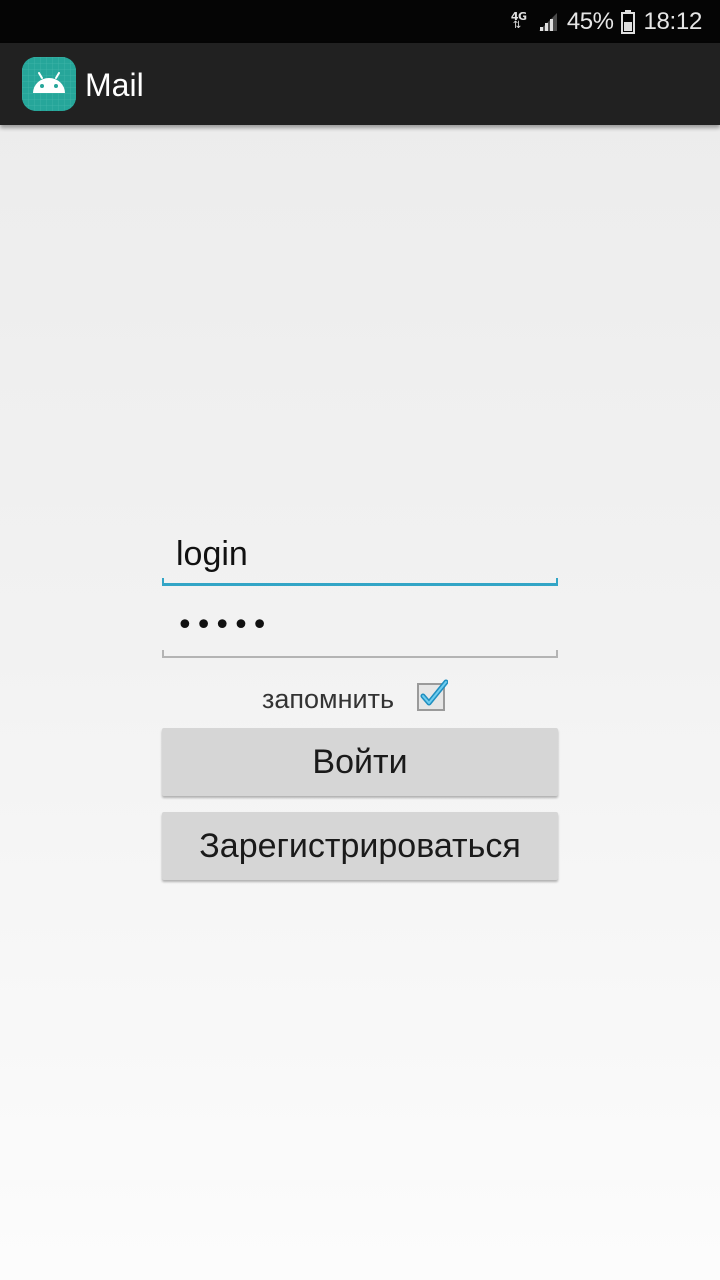 The width and height of the screenshot is (720, 1280). I want to click on status-bar: 4G ⇅ 45% 18:12, so click(360, 21).